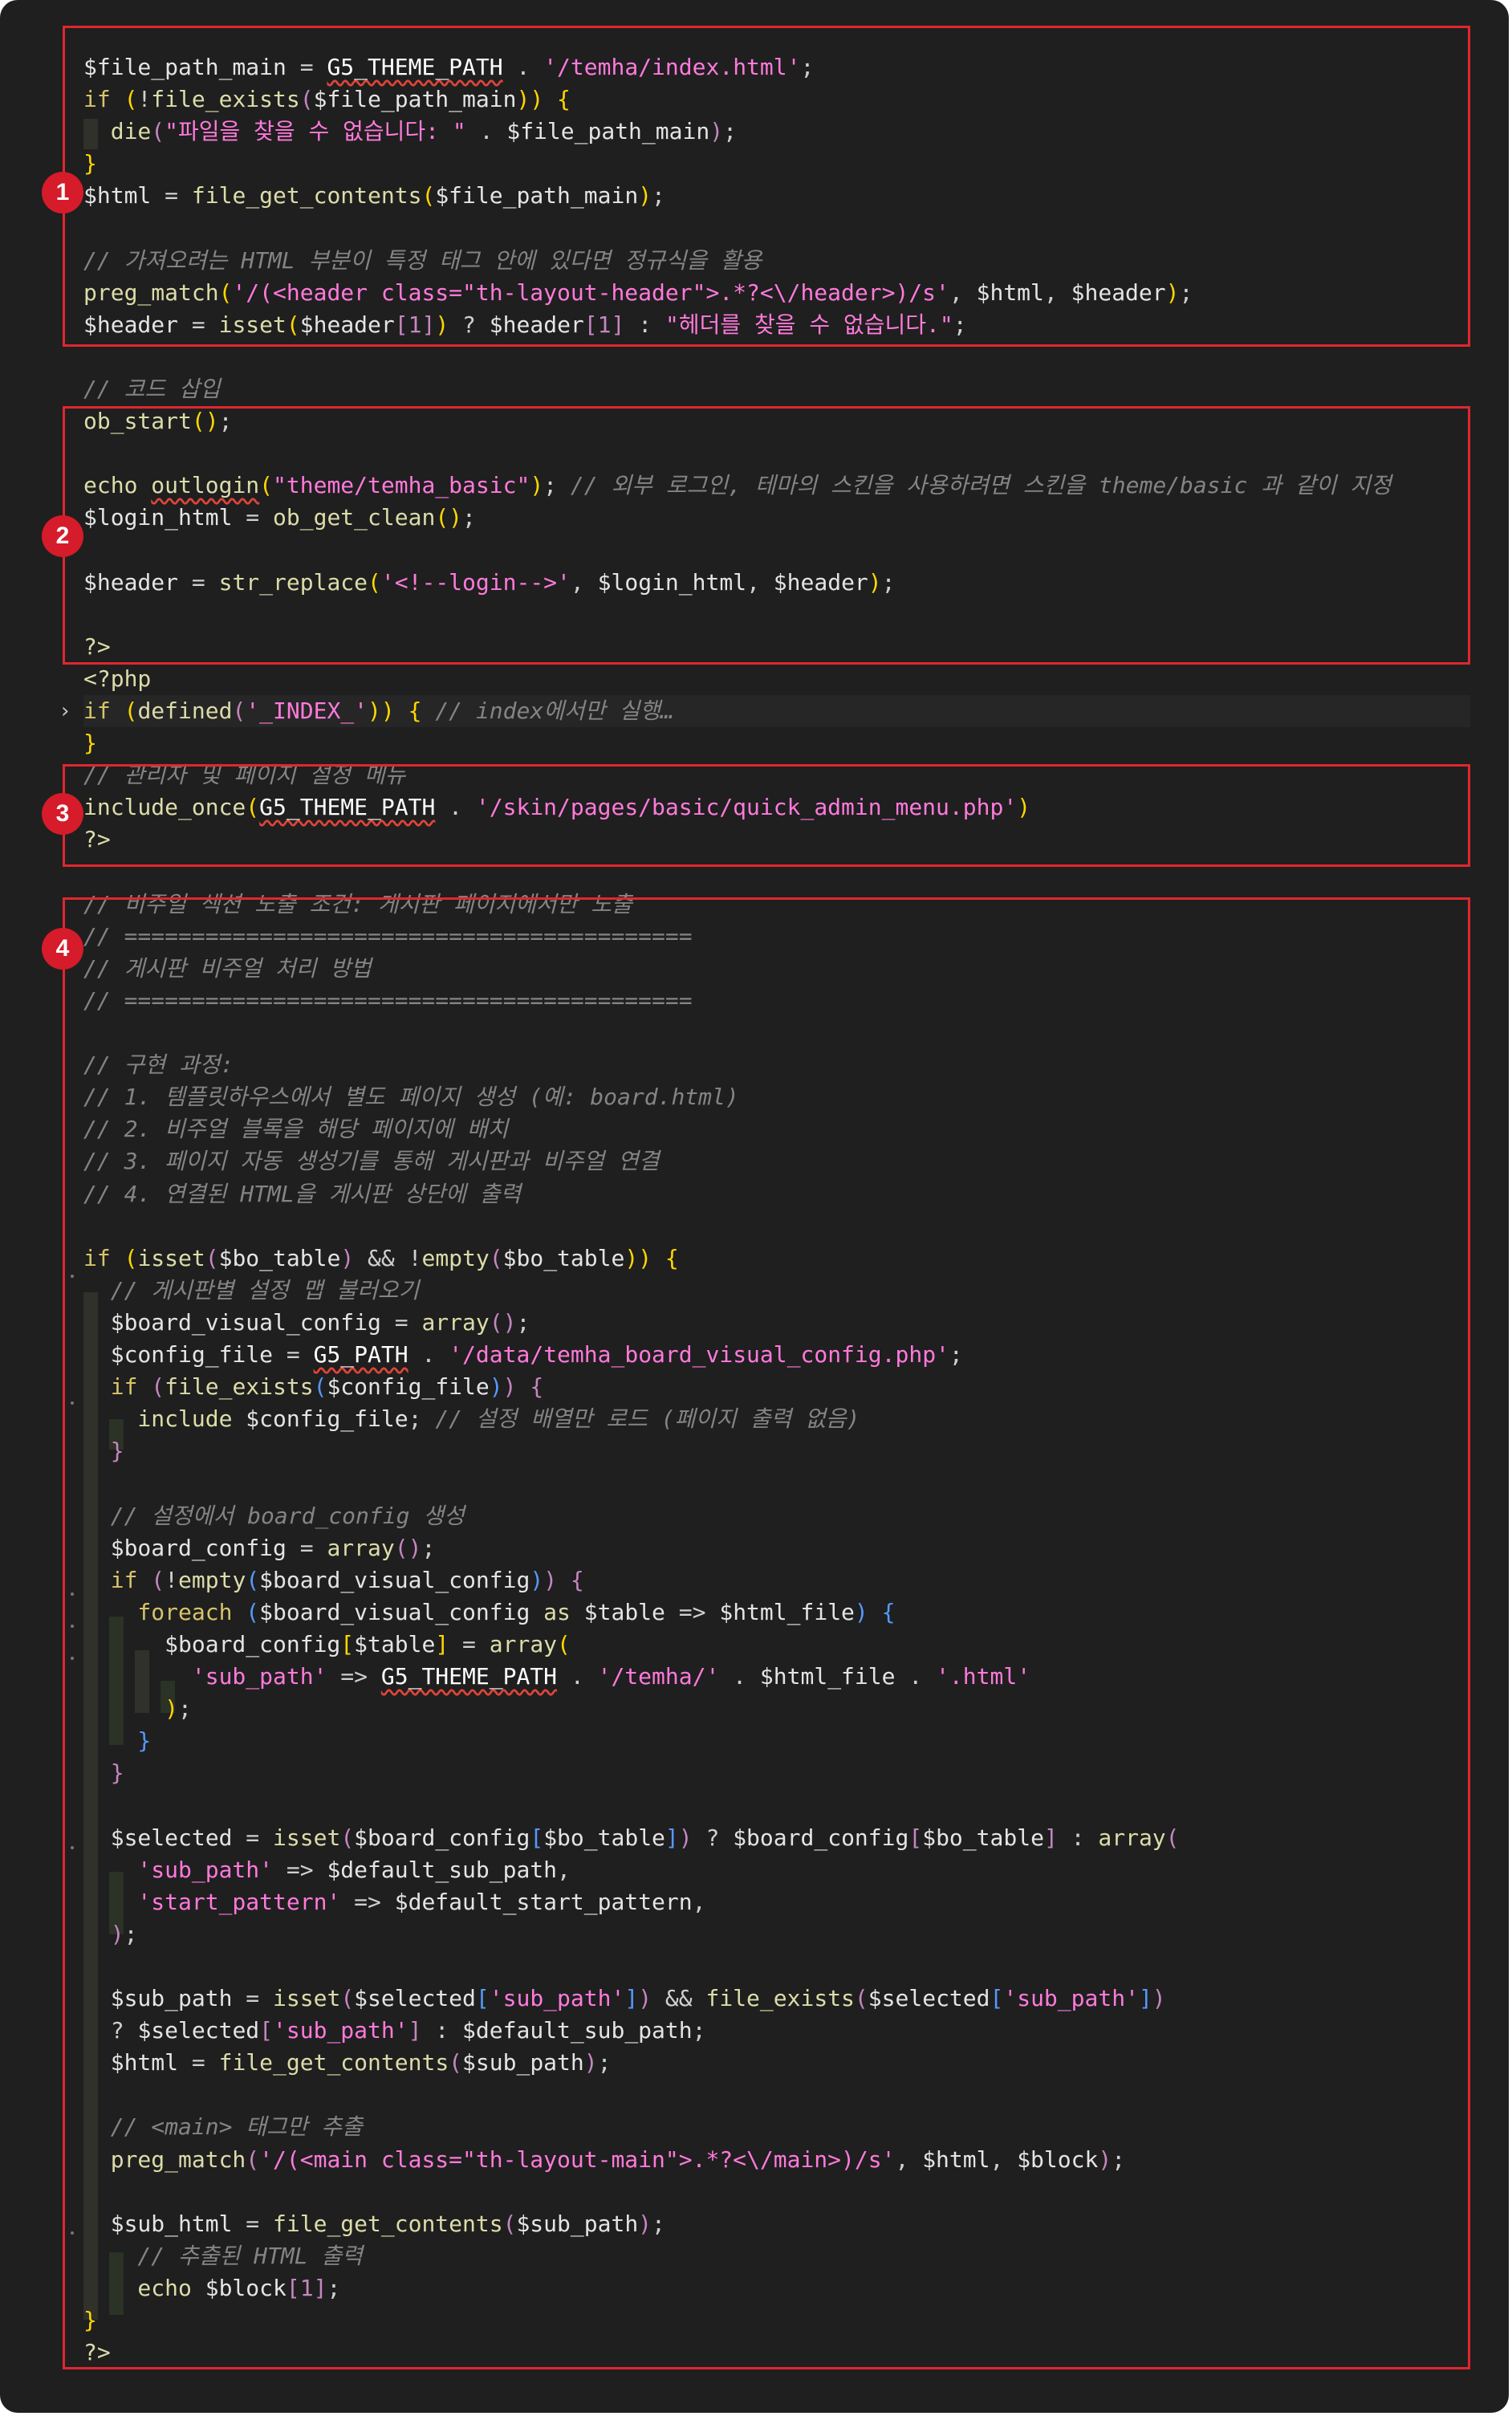  What do you see at coordinates (62, 536) in the screenshot?
I see `step-badge-2: 2` at bounding box center [62, 536].